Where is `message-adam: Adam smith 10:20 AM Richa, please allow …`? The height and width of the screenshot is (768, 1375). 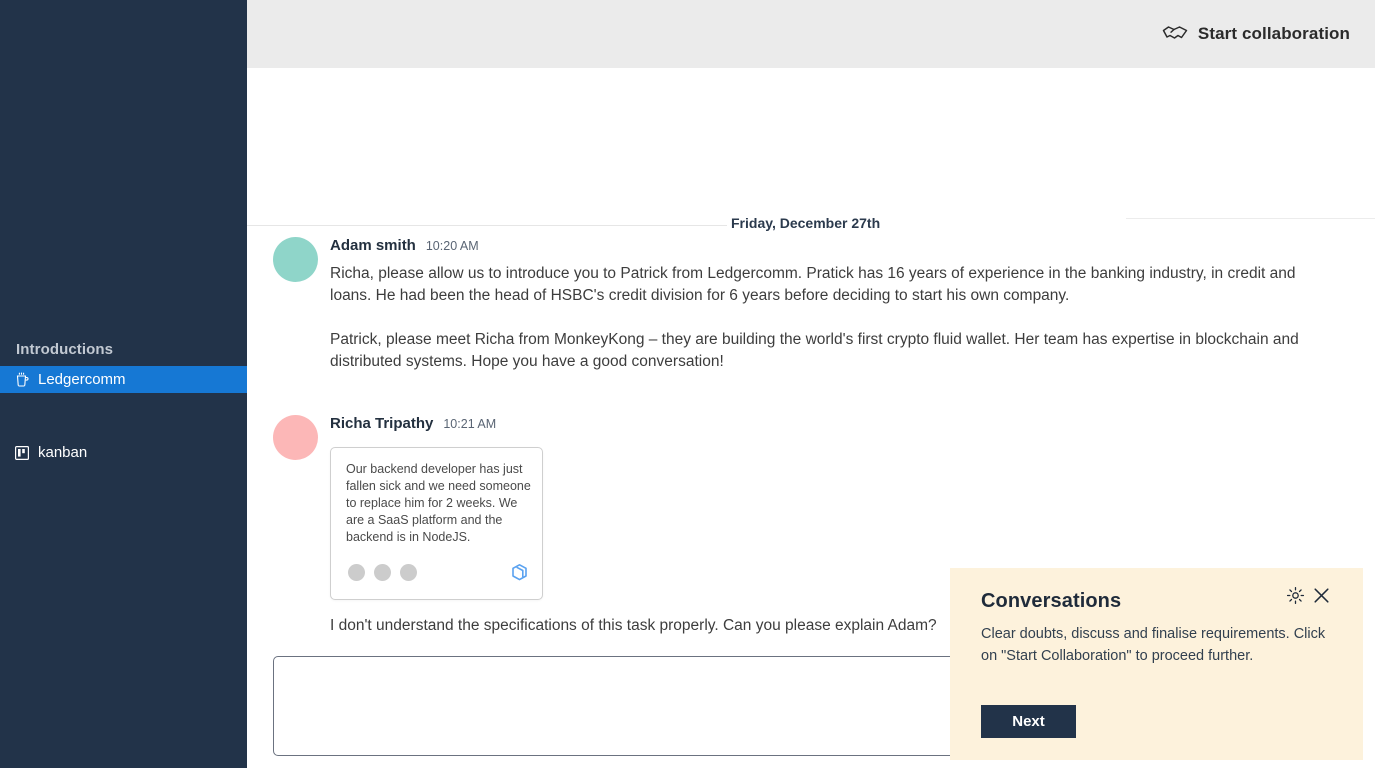 message-adam: Adam smith 10:20 AM Richa, please allow … is located at coordinates (818, 305).